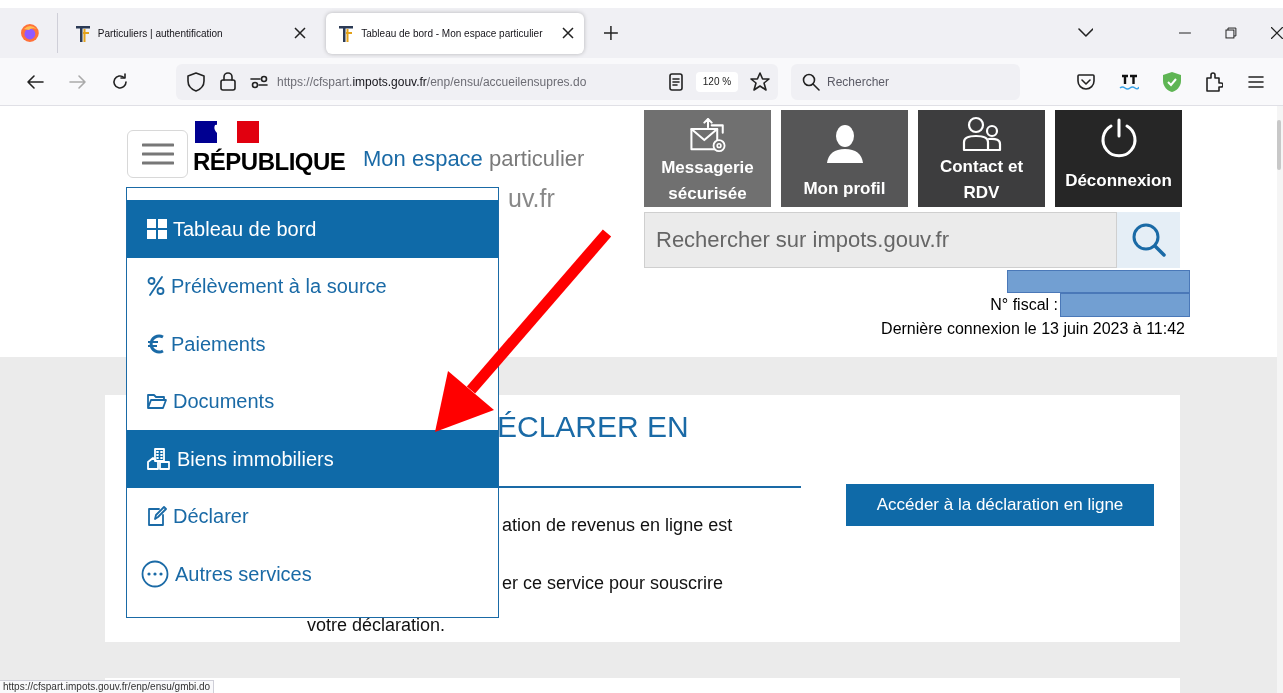 This screenshot has width=1283, height=693. I want to click on flag-logo-icon, so click(227, 132).